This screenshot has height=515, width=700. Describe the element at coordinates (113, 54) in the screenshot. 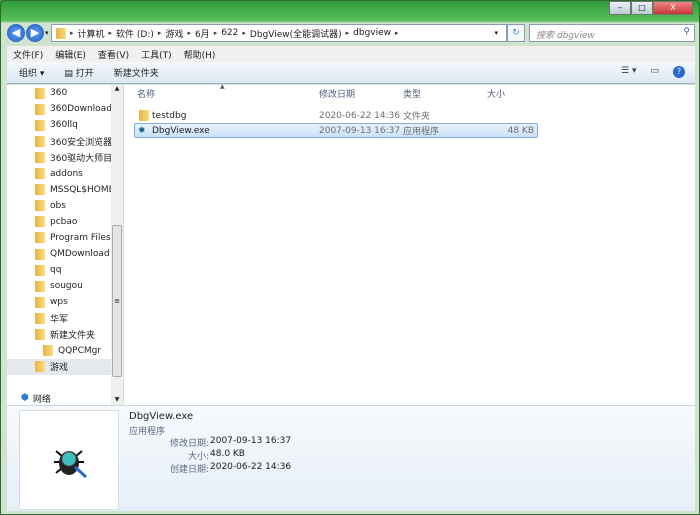

I see `menu-view: 查看(V)` at that location.